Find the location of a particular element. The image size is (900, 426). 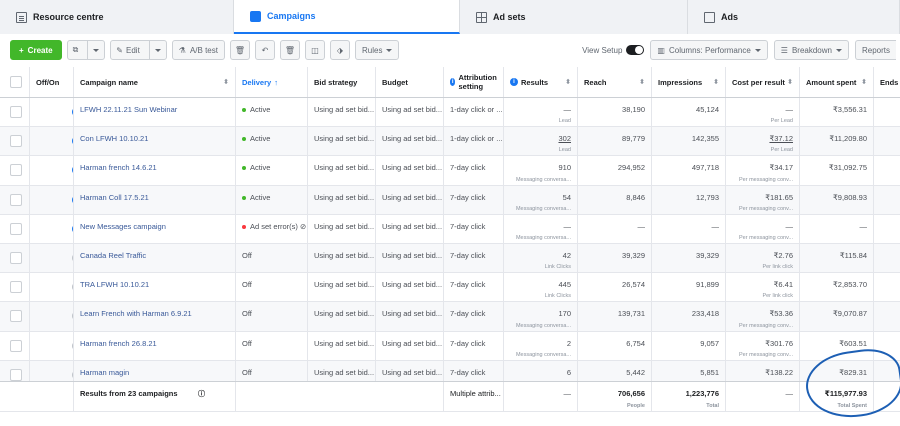

campaign-name-cell: Harman Coll 17.5.21 is located at coordinates (155, 199).